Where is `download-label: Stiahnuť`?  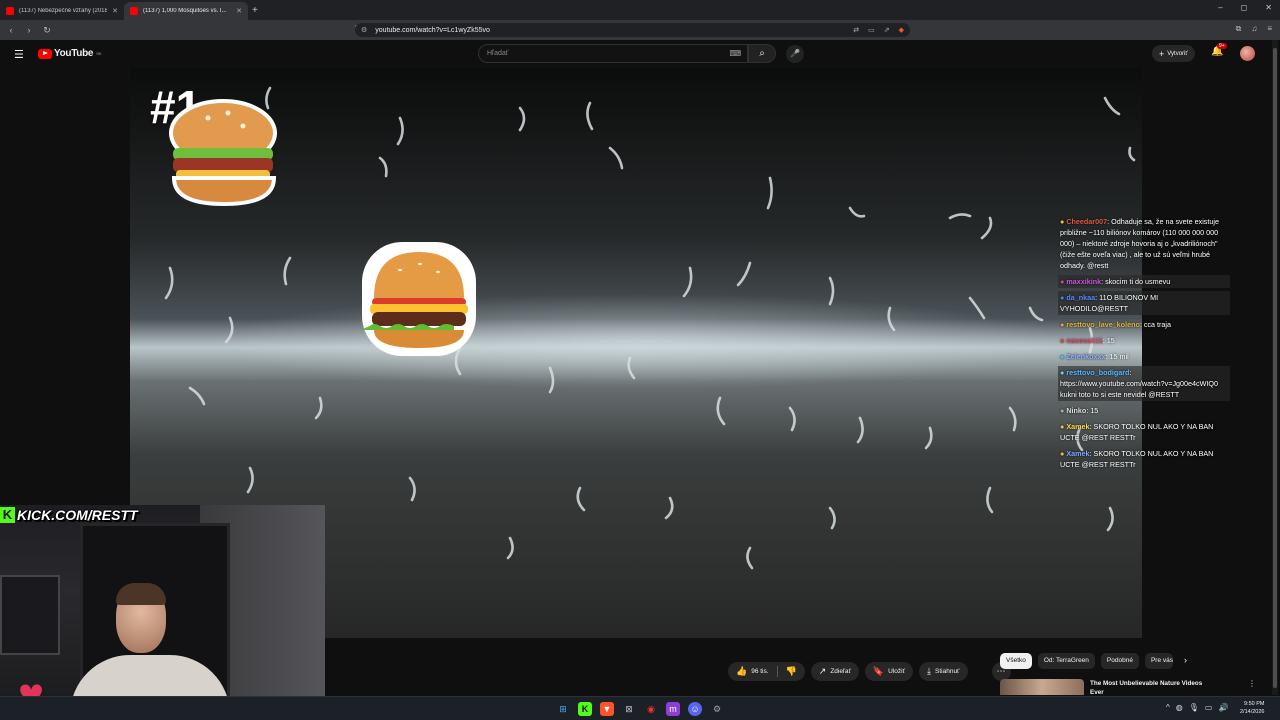
download-label: Stiahnuť is located at coordinates (947, 671).